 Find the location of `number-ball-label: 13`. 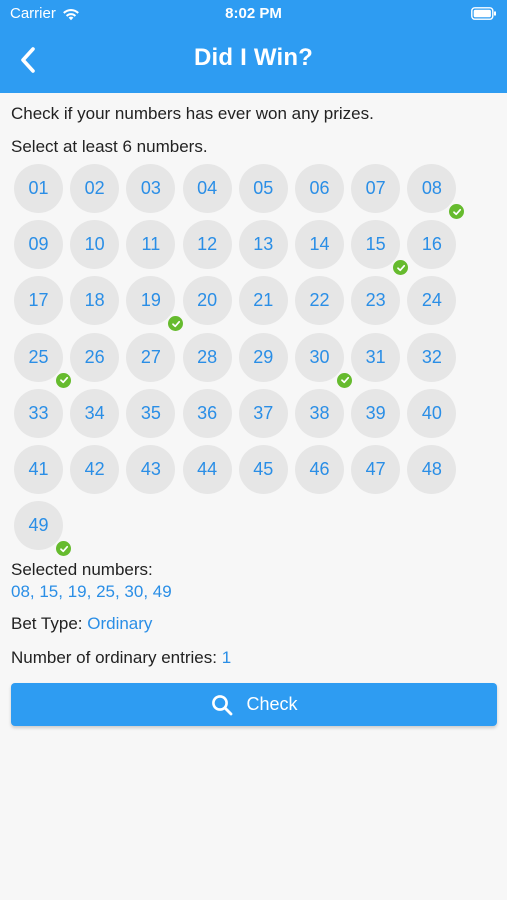

number-ball-label: 13 is located at coordinates (263, 244).